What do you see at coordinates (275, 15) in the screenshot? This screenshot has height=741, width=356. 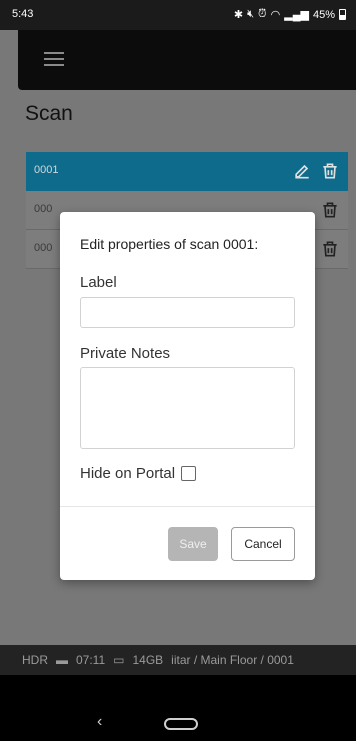 I see `wifi-icon: ◠` at bounding box center [275, 15].